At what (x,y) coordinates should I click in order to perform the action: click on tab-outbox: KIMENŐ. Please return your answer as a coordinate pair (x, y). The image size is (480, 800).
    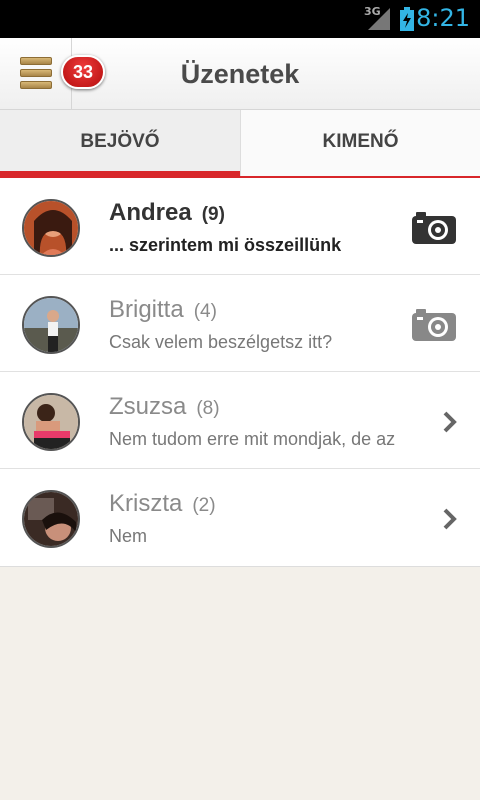
    Looking at the image, I should click on (360, 143).